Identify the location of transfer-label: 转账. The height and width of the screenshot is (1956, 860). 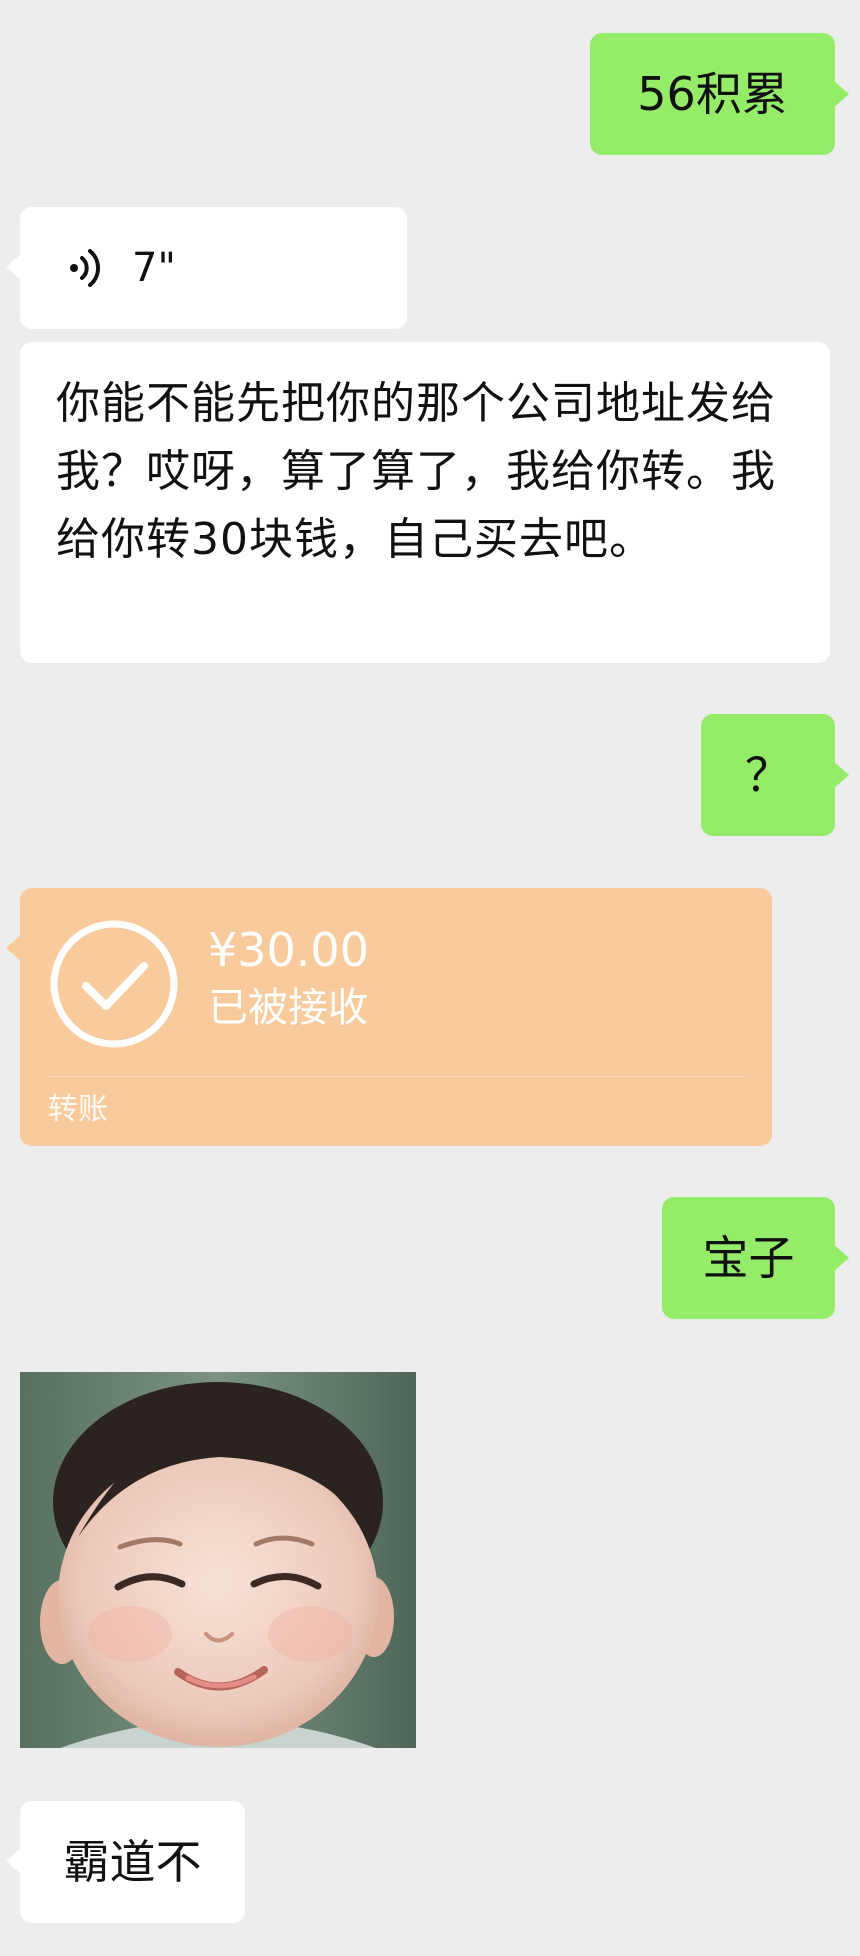
(78, 1109).